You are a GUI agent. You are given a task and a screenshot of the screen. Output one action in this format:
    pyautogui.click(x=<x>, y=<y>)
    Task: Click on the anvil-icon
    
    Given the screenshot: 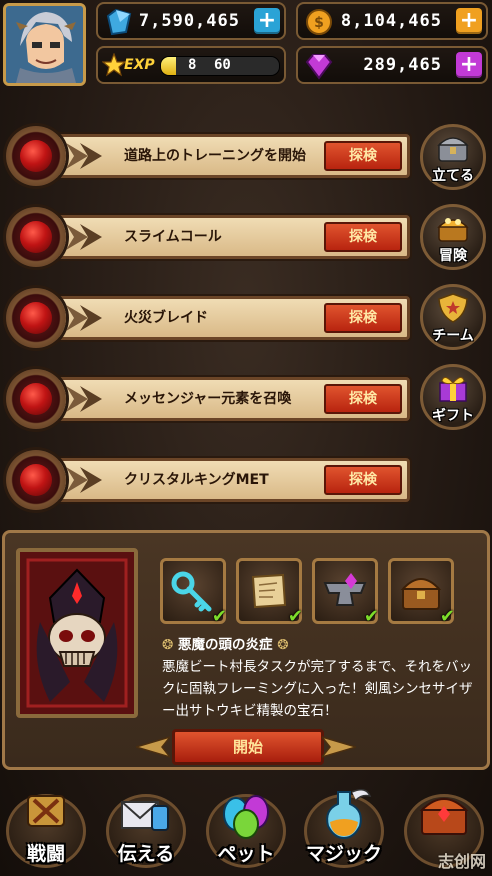 What is the action you would take?
    pyautogui.click(x=345, y=589)
    